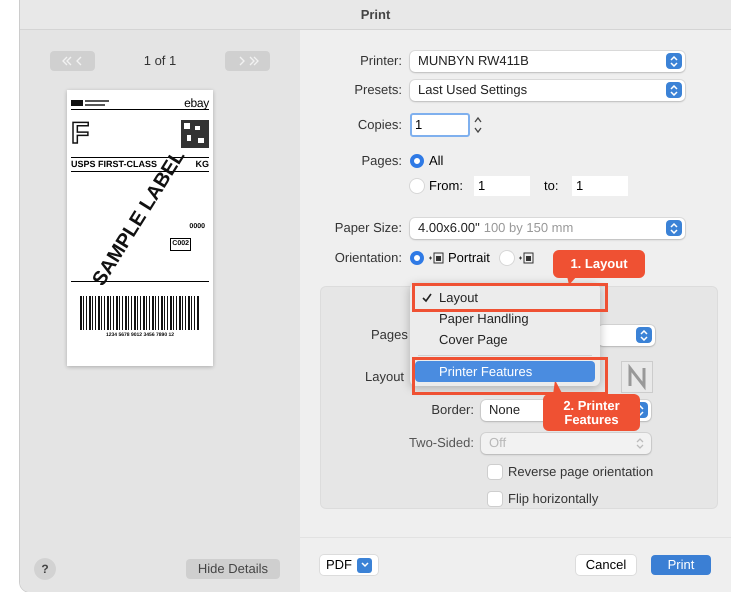 Image resolution: width=731 pixels, height=592 pixels. Describe the element at coordinates (552, 186) in the screenshot. I see `to-label: to:` at that location.